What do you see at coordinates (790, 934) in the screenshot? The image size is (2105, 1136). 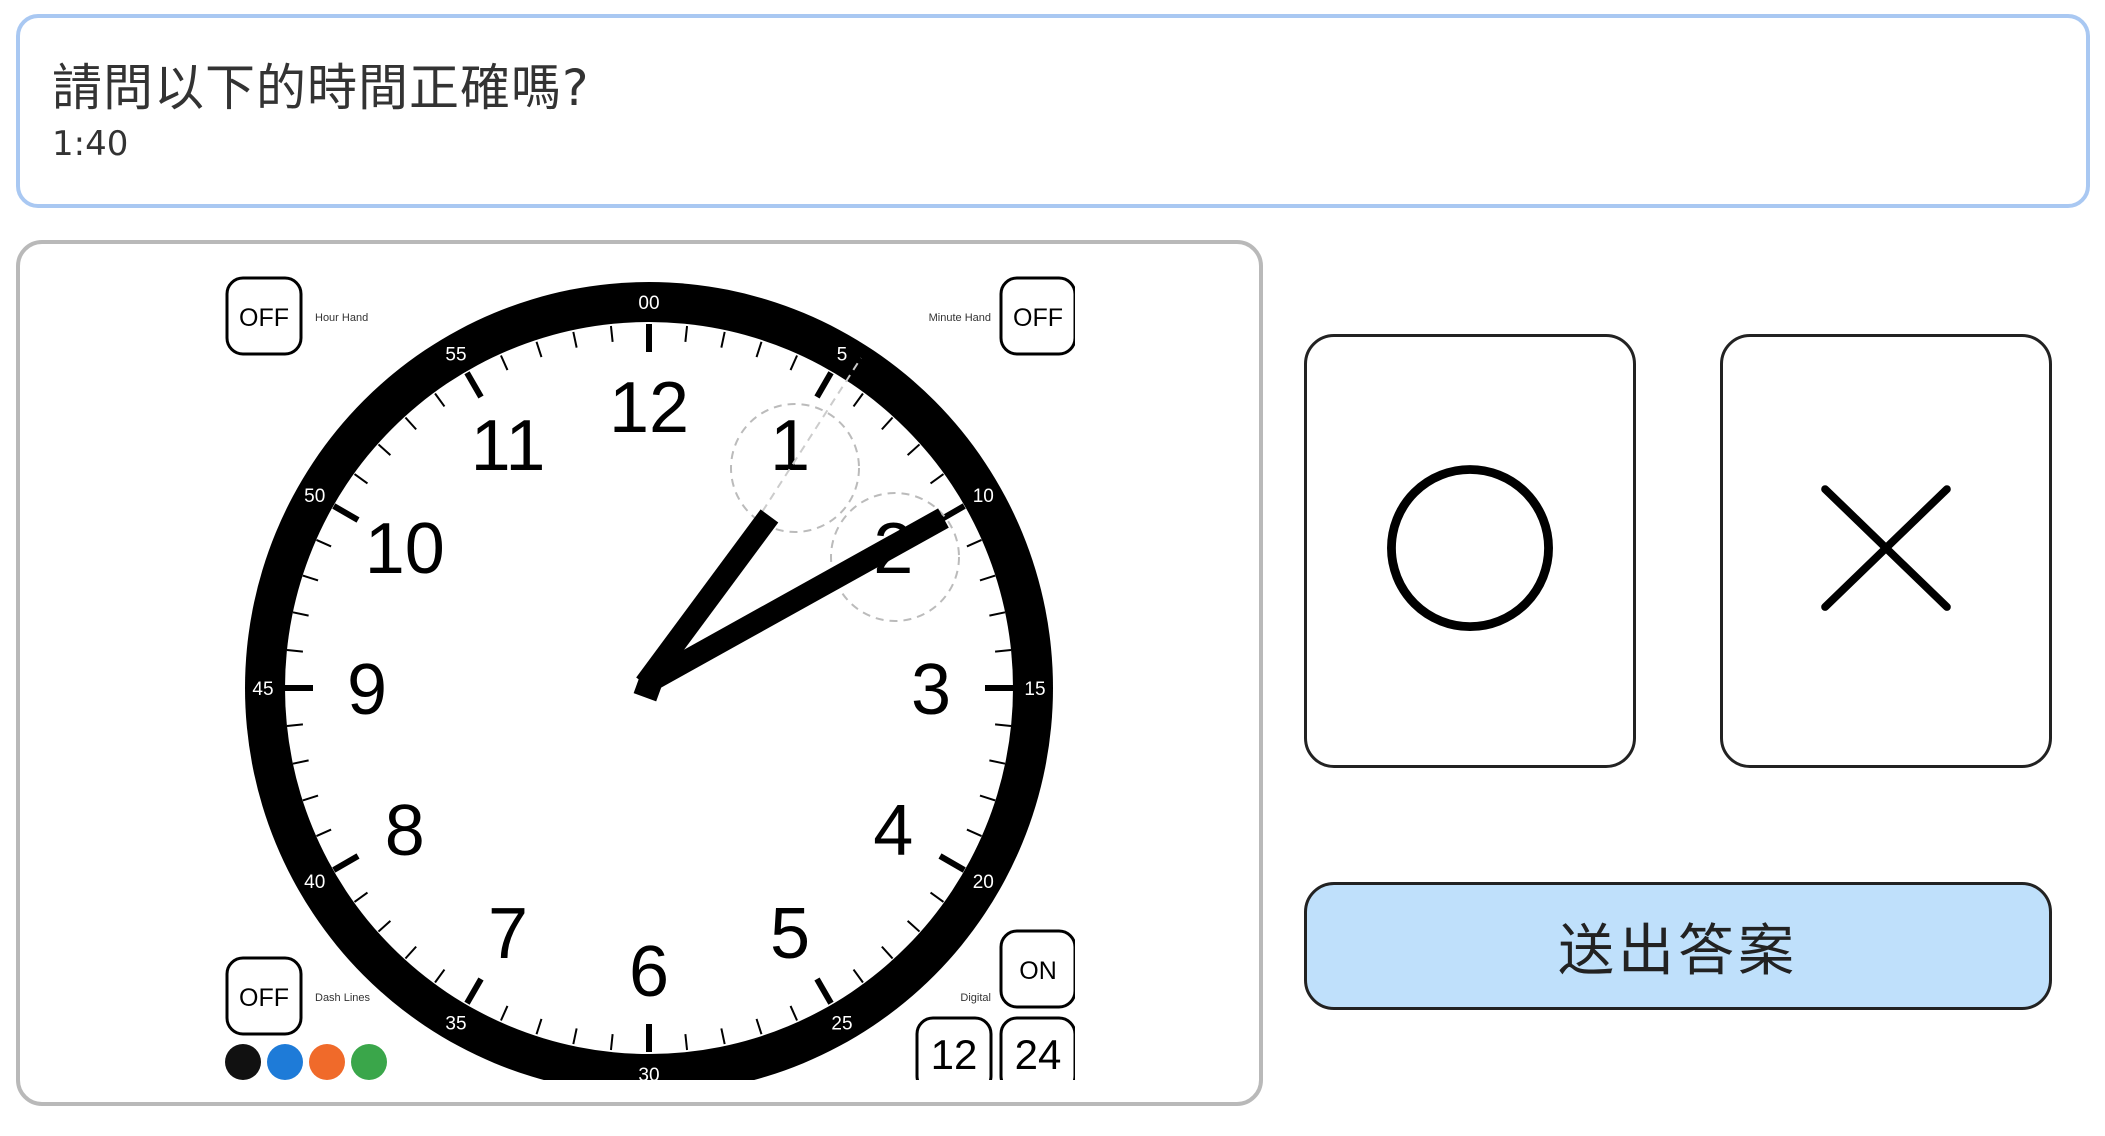 I see `hour-number: 5` at bounding box center [790, 934].